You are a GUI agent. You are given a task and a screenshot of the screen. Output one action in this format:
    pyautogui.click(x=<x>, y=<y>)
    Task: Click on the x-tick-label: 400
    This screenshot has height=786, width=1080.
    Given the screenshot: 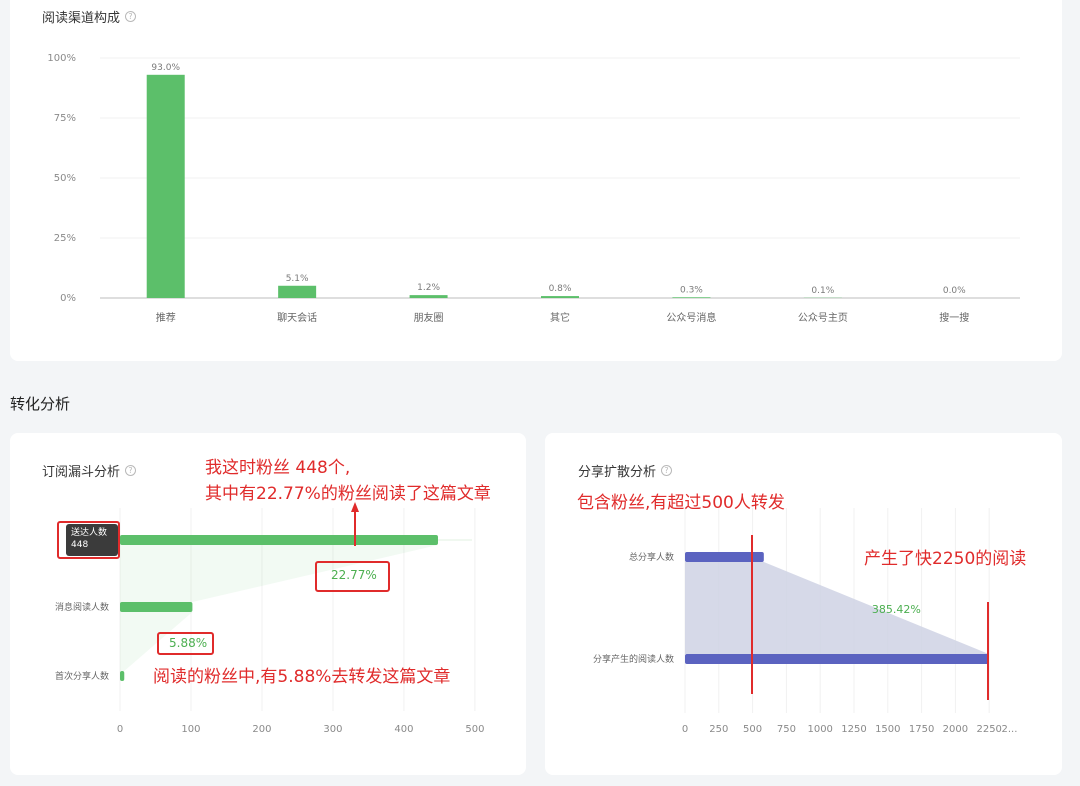 What is the action you would take?
    pyautogui.click(x=403, y=729)
    